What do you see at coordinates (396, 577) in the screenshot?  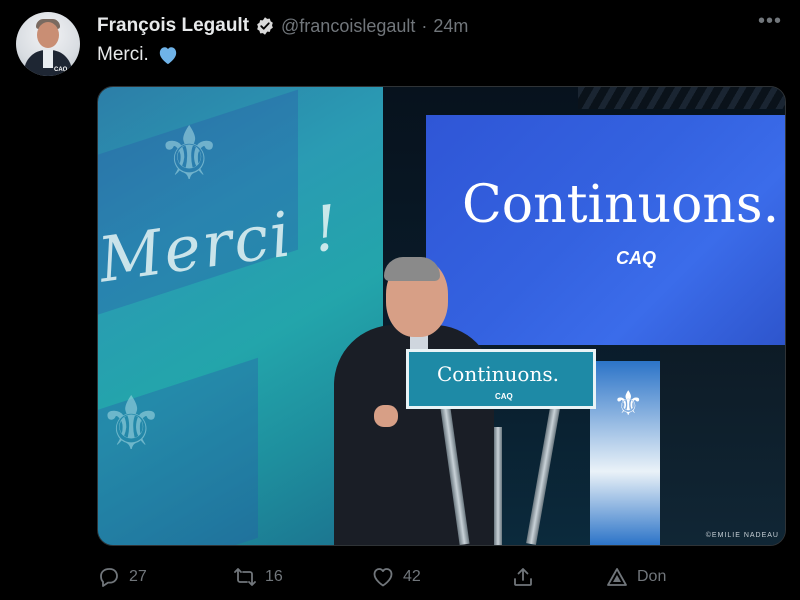 I see `like-button: 42` at bounding box center [396, 577].